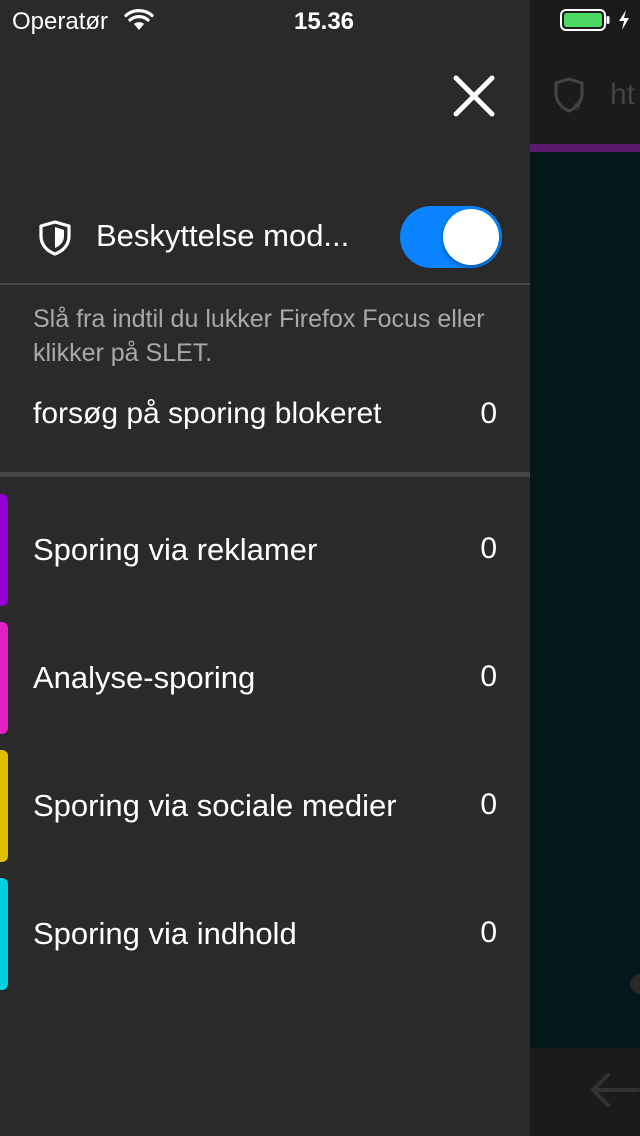 This screenshot has height=1136, width=640. I want to click on section-divider, so click(265, 474).